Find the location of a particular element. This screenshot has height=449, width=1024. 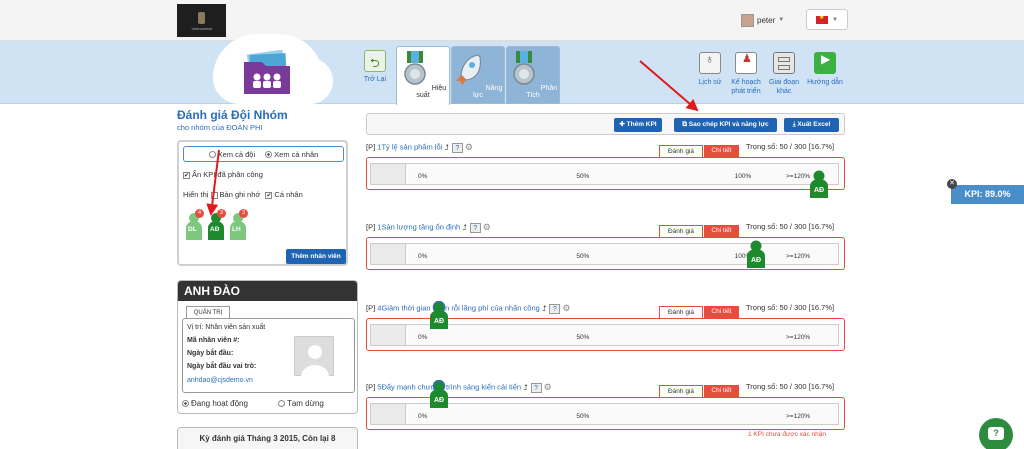

logo-mark is located at coordinates (201, 18).